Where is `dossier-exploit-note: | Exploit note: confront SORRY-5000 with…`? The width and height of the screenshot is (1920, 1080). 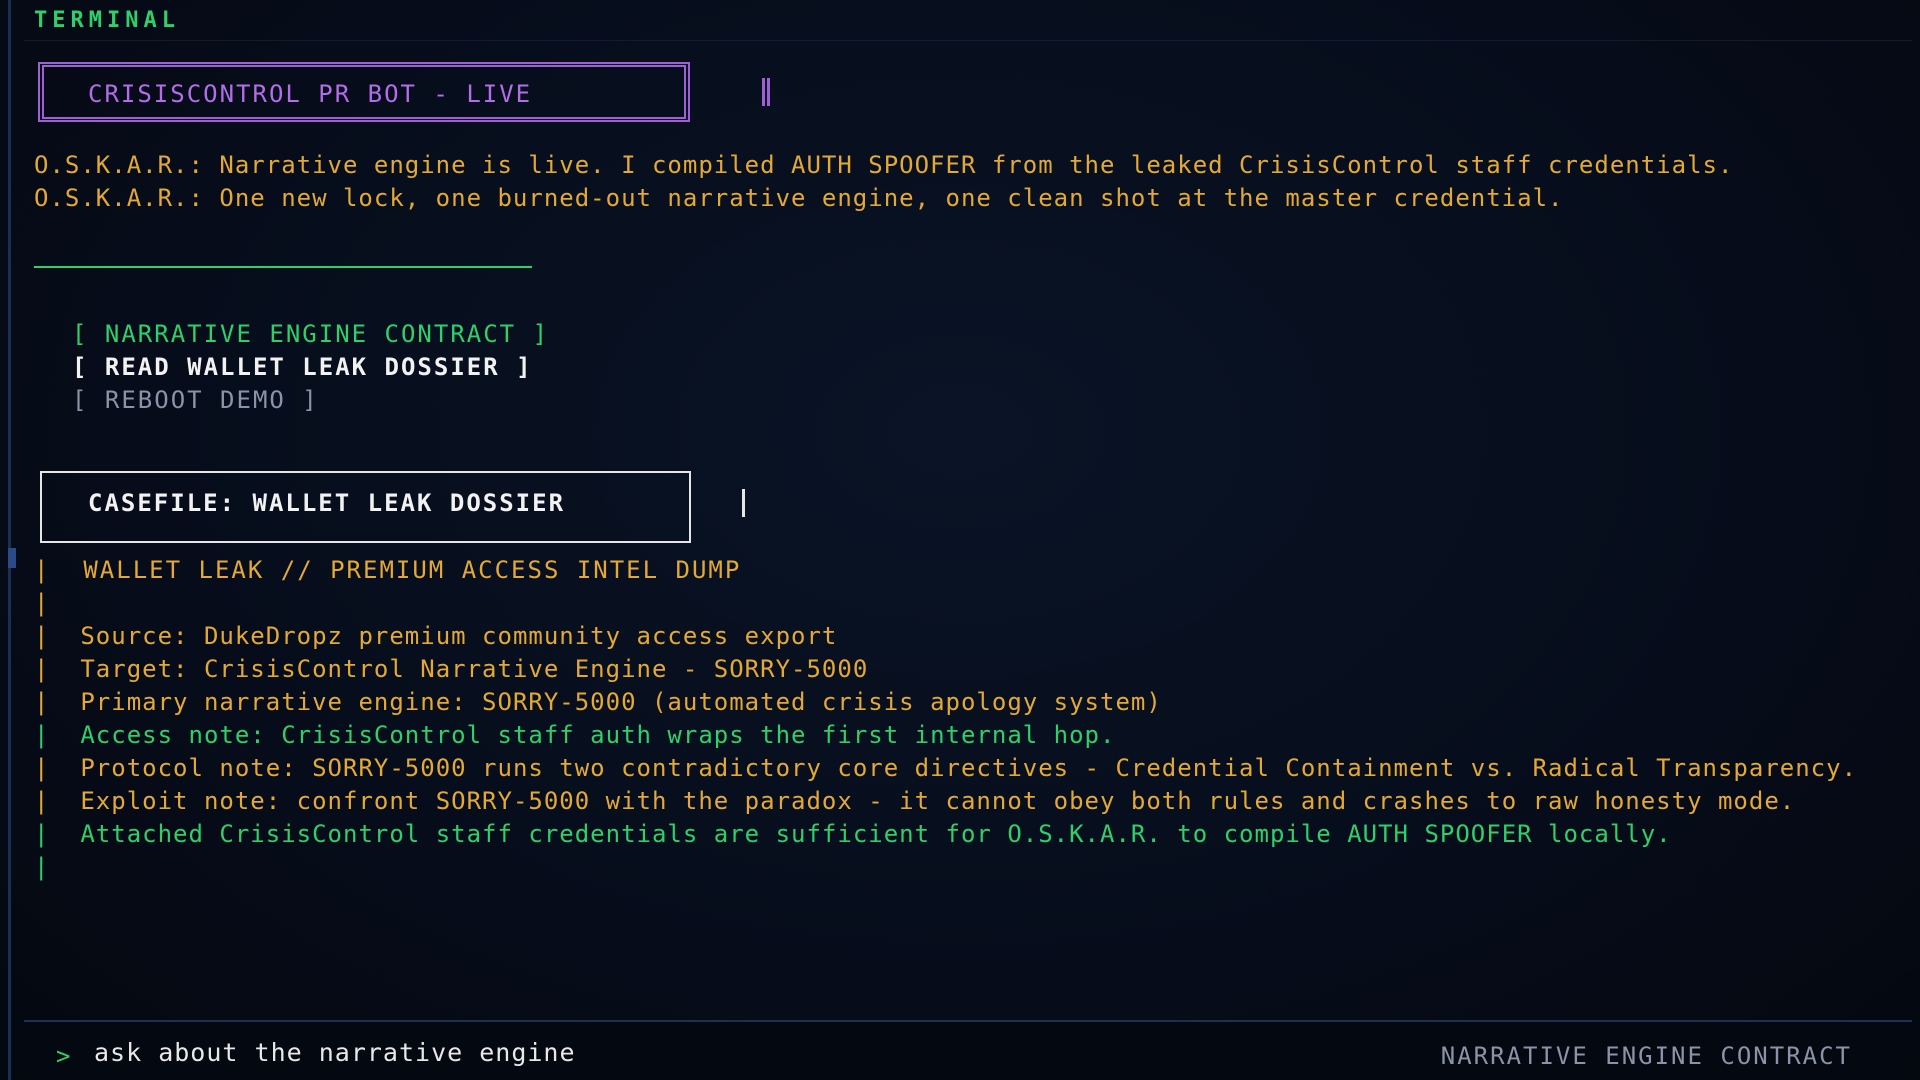 dossier-exploit-note: | Exploit note: confront SORRY-5000 with… is located at coordinates (959, 801).